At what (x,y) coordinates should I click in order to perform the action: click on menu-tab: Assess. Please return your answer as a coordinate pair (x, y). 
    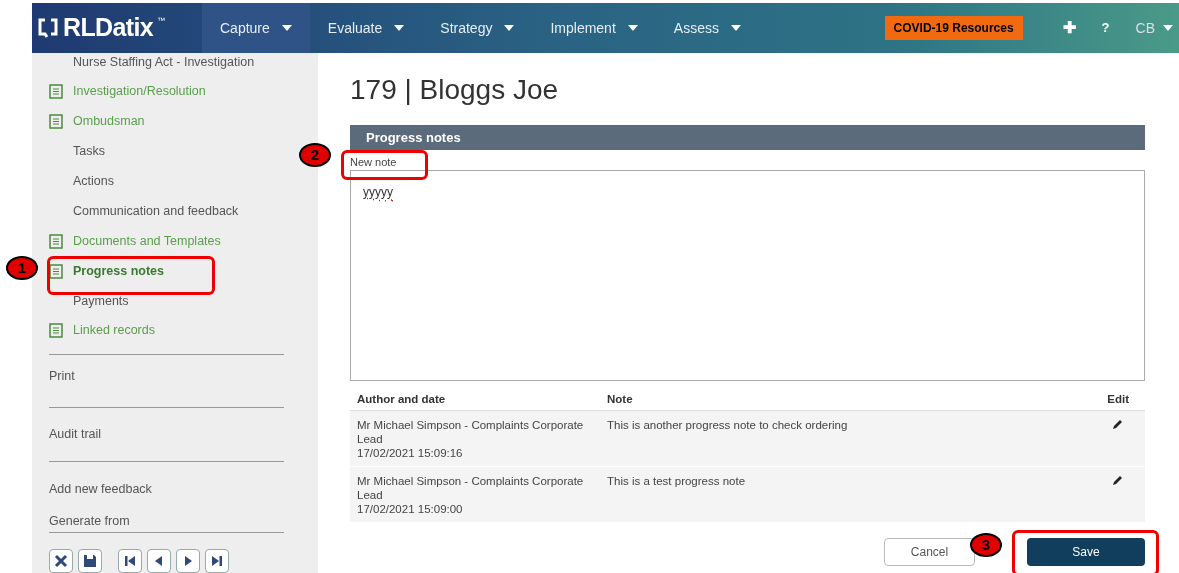
    Looking at the image, I should click on (707, 28).